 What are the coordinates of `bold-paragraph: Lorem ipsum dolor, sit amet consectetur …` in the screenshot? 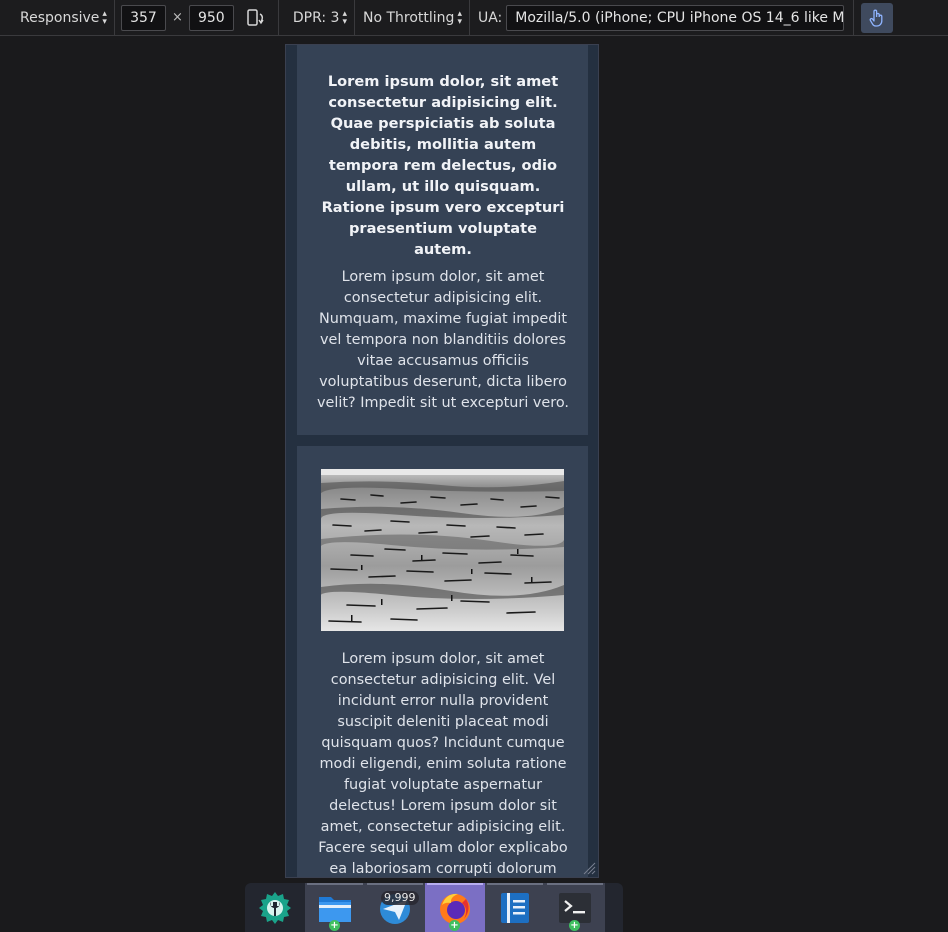 It's located at (443, 165).